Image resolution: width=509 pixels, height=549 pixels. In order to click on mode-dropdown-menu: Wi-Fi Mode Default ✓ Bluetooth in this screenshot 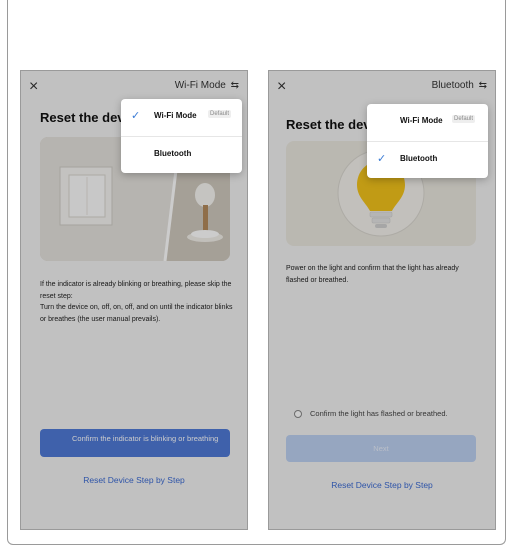, I will do `click(427, 141)`.